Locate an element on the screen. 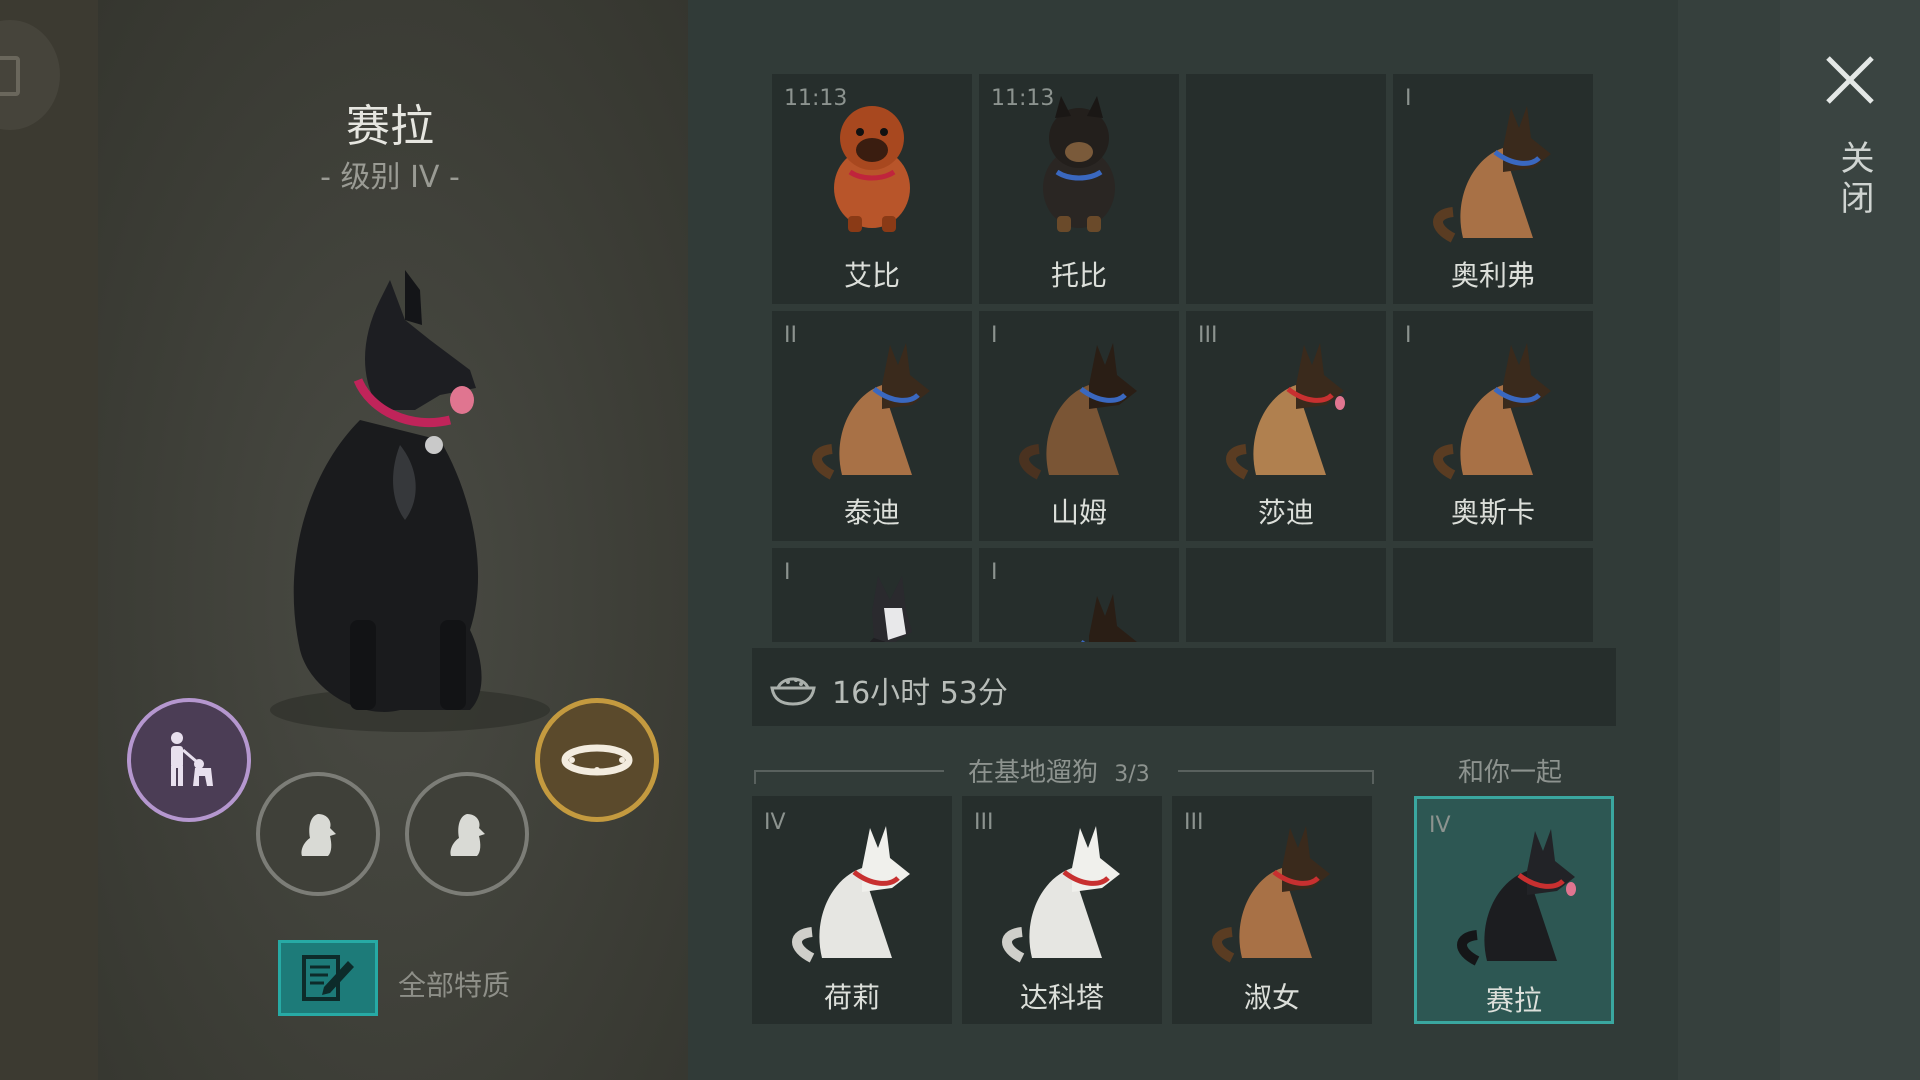 This screenshot has width=1920, height=1080. notepad-pen-icon is located at coordinates (328, 978).